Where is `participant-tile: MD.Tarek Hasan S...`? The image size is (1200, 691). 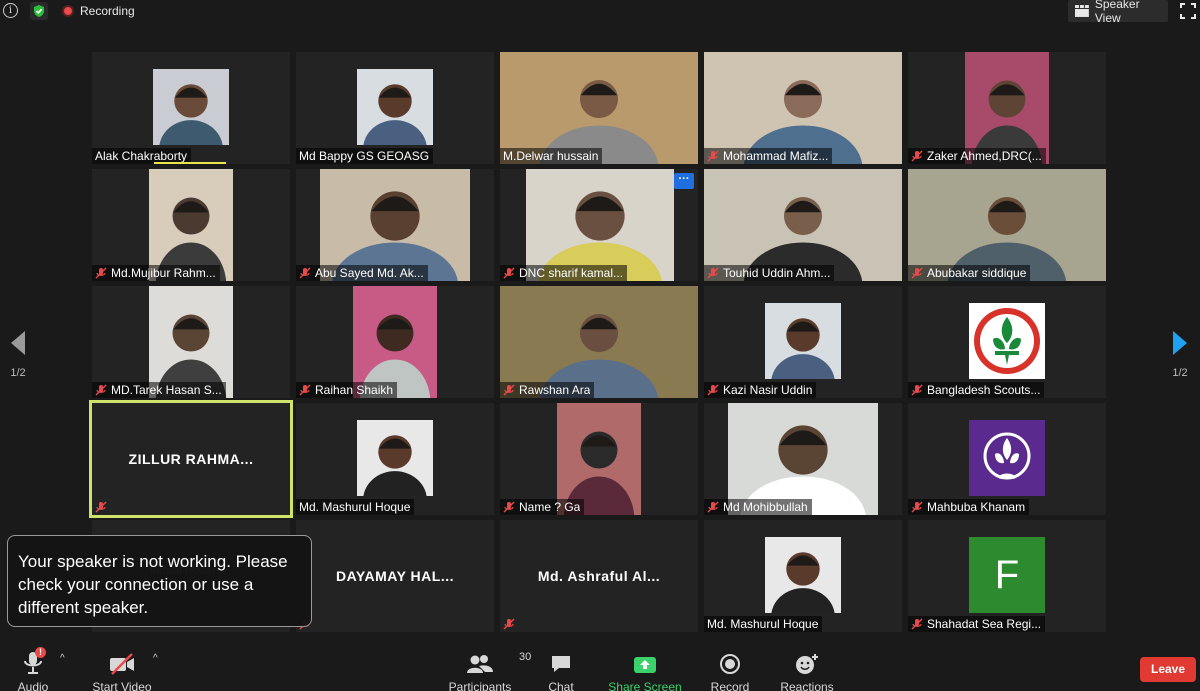
participant-tile: MD.Tarek Hasan S... is located at coordinates (191, 342).